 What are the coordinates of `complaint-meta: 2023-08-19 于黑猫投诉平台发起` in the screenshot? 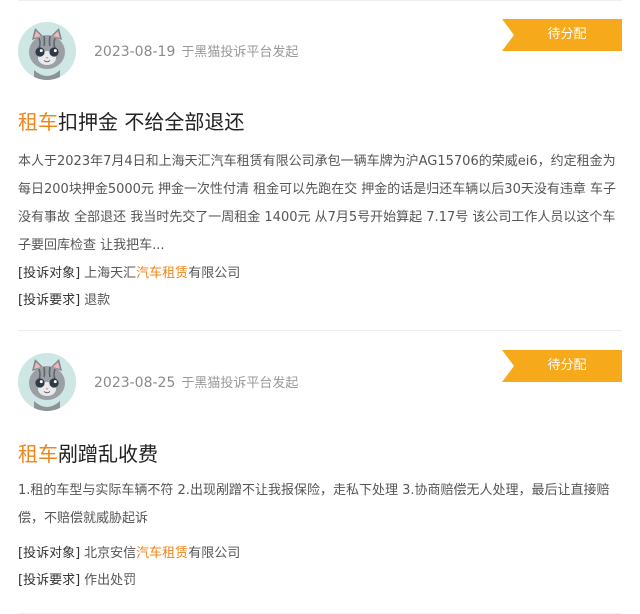 It's located at (196, 50).